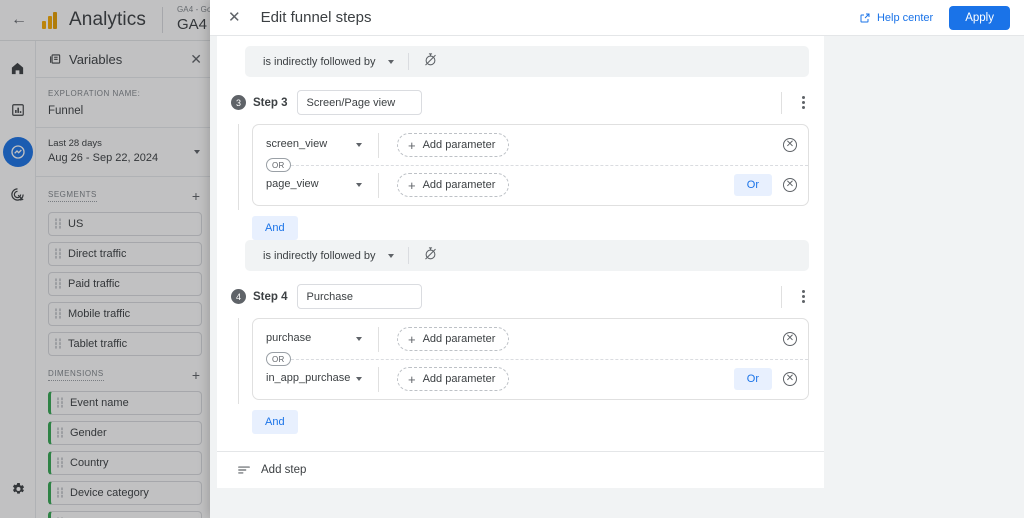 The image size is (1024, 518). What do you see at coordinates (530, 379) in the screenshot?
I see `condition-row: in_app_purchase + Add parameter Or ✕` at bounding box center [530, 379].